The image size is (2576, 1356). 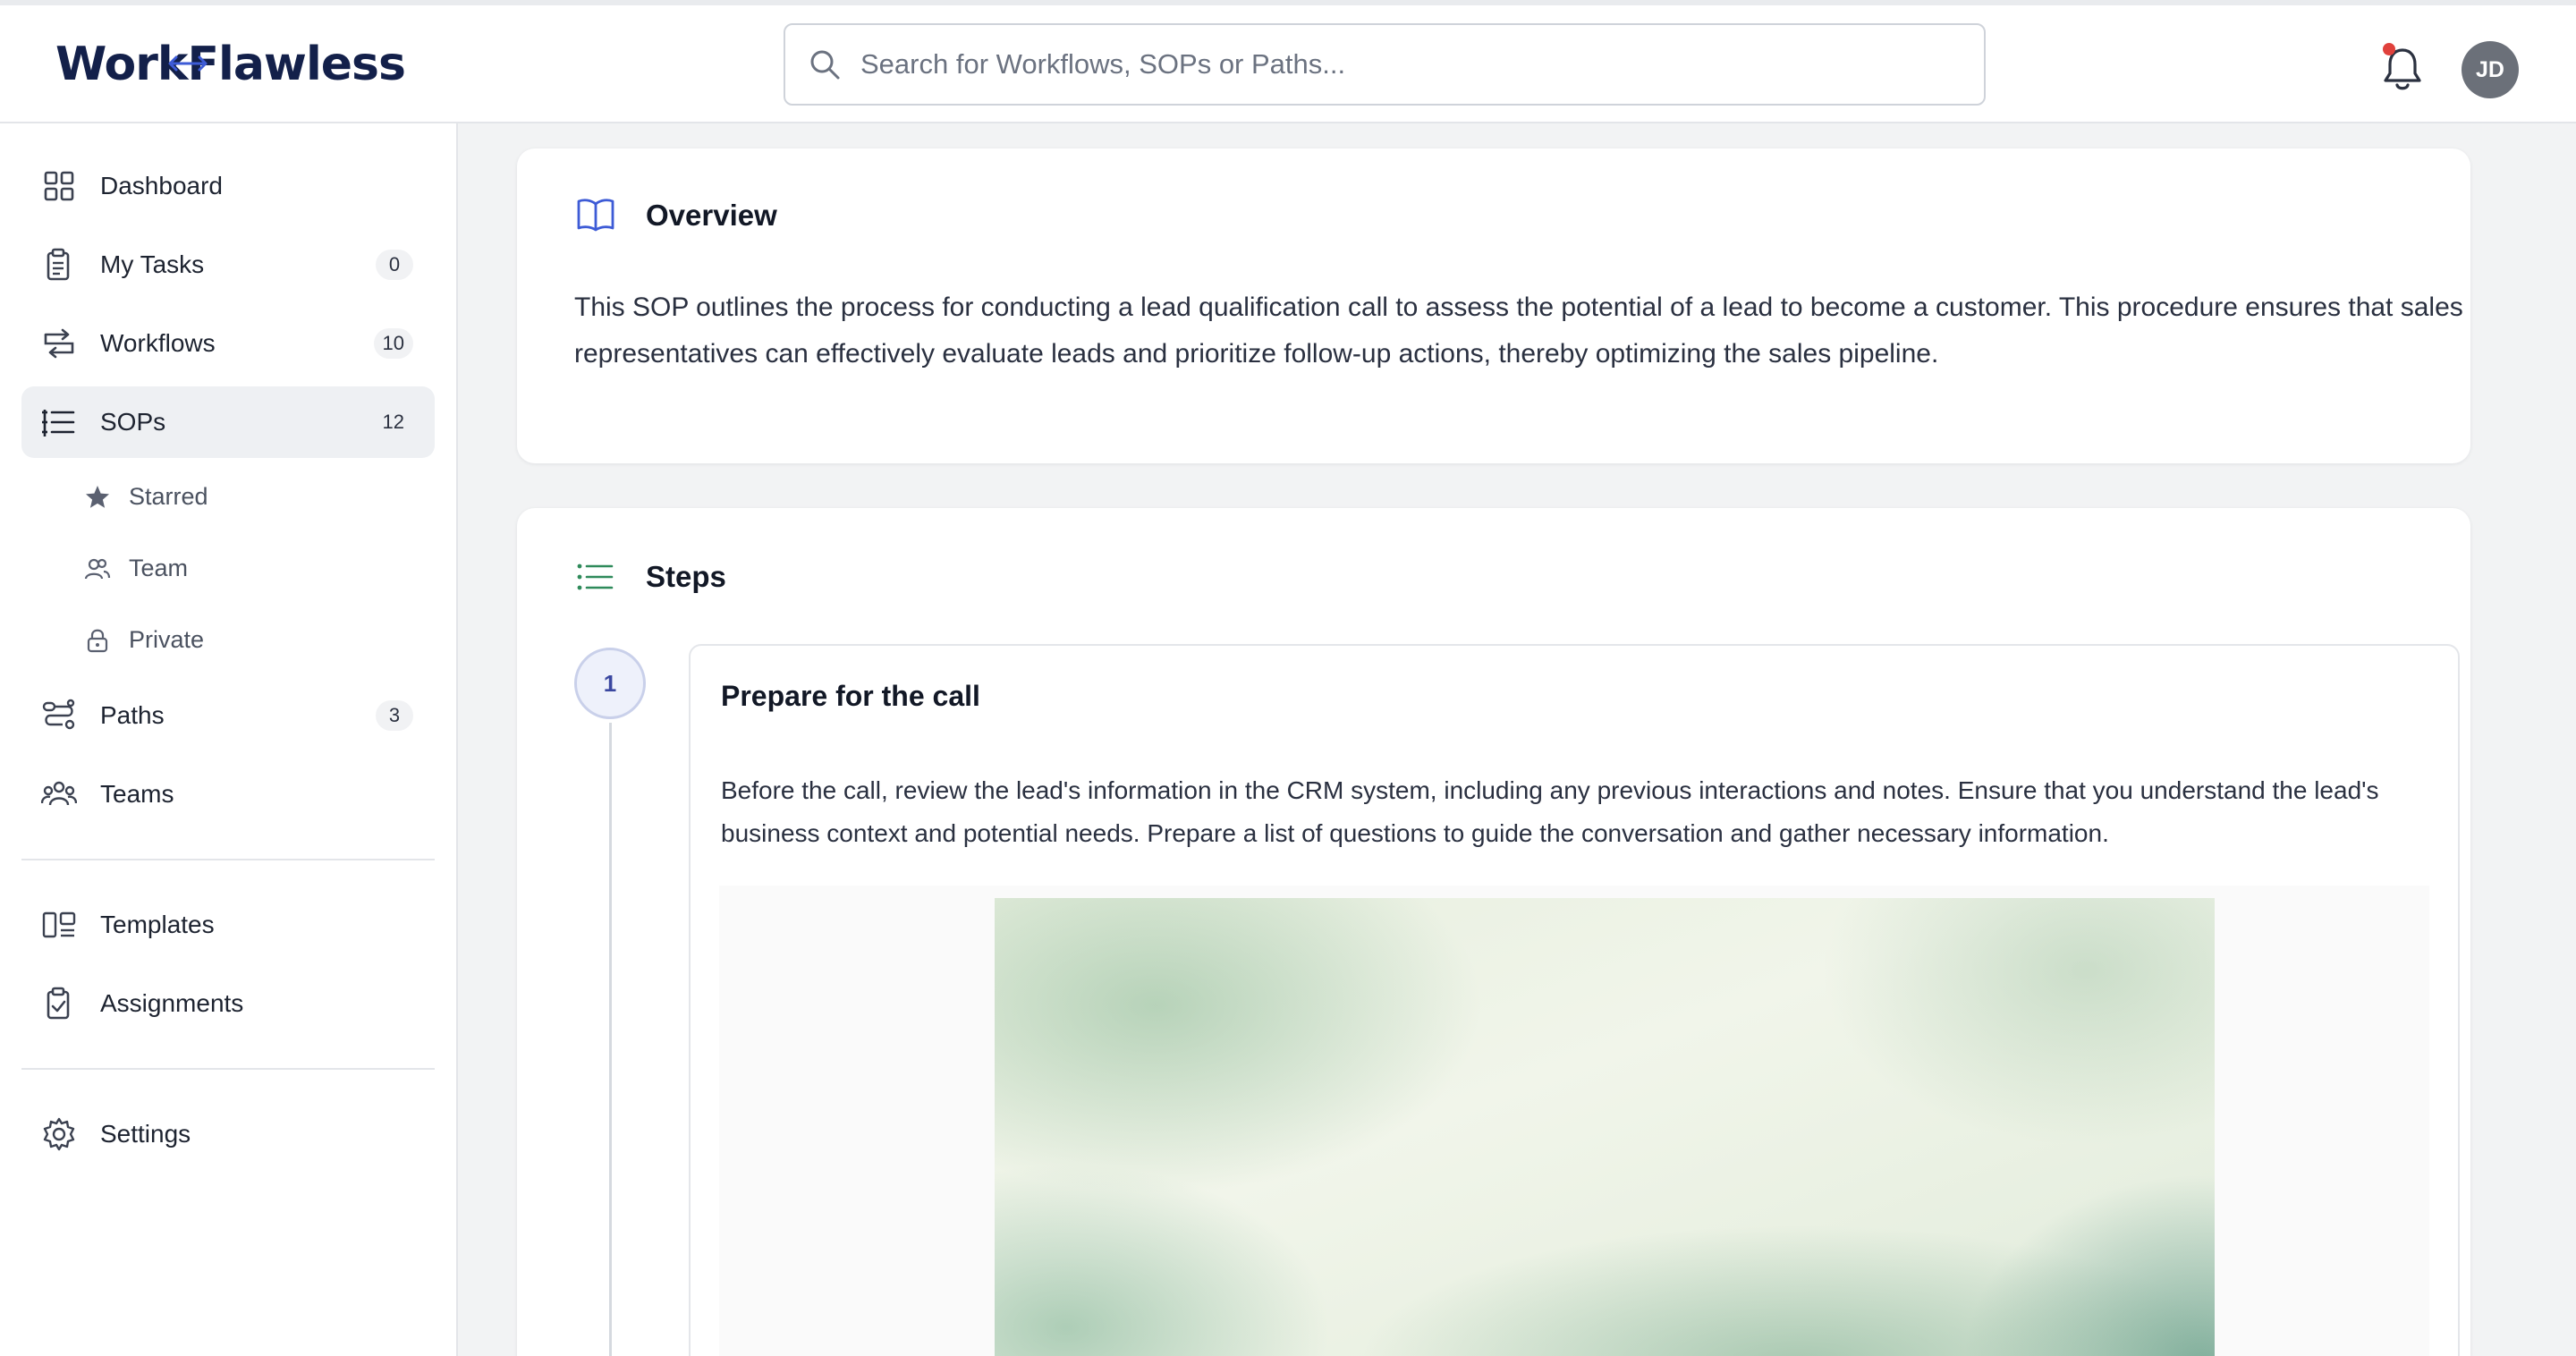 What do you see at coordinates (133, 422) in the screenshot?
I see `sidebar-item-label: SOPs` at bounding box center [133, 422].